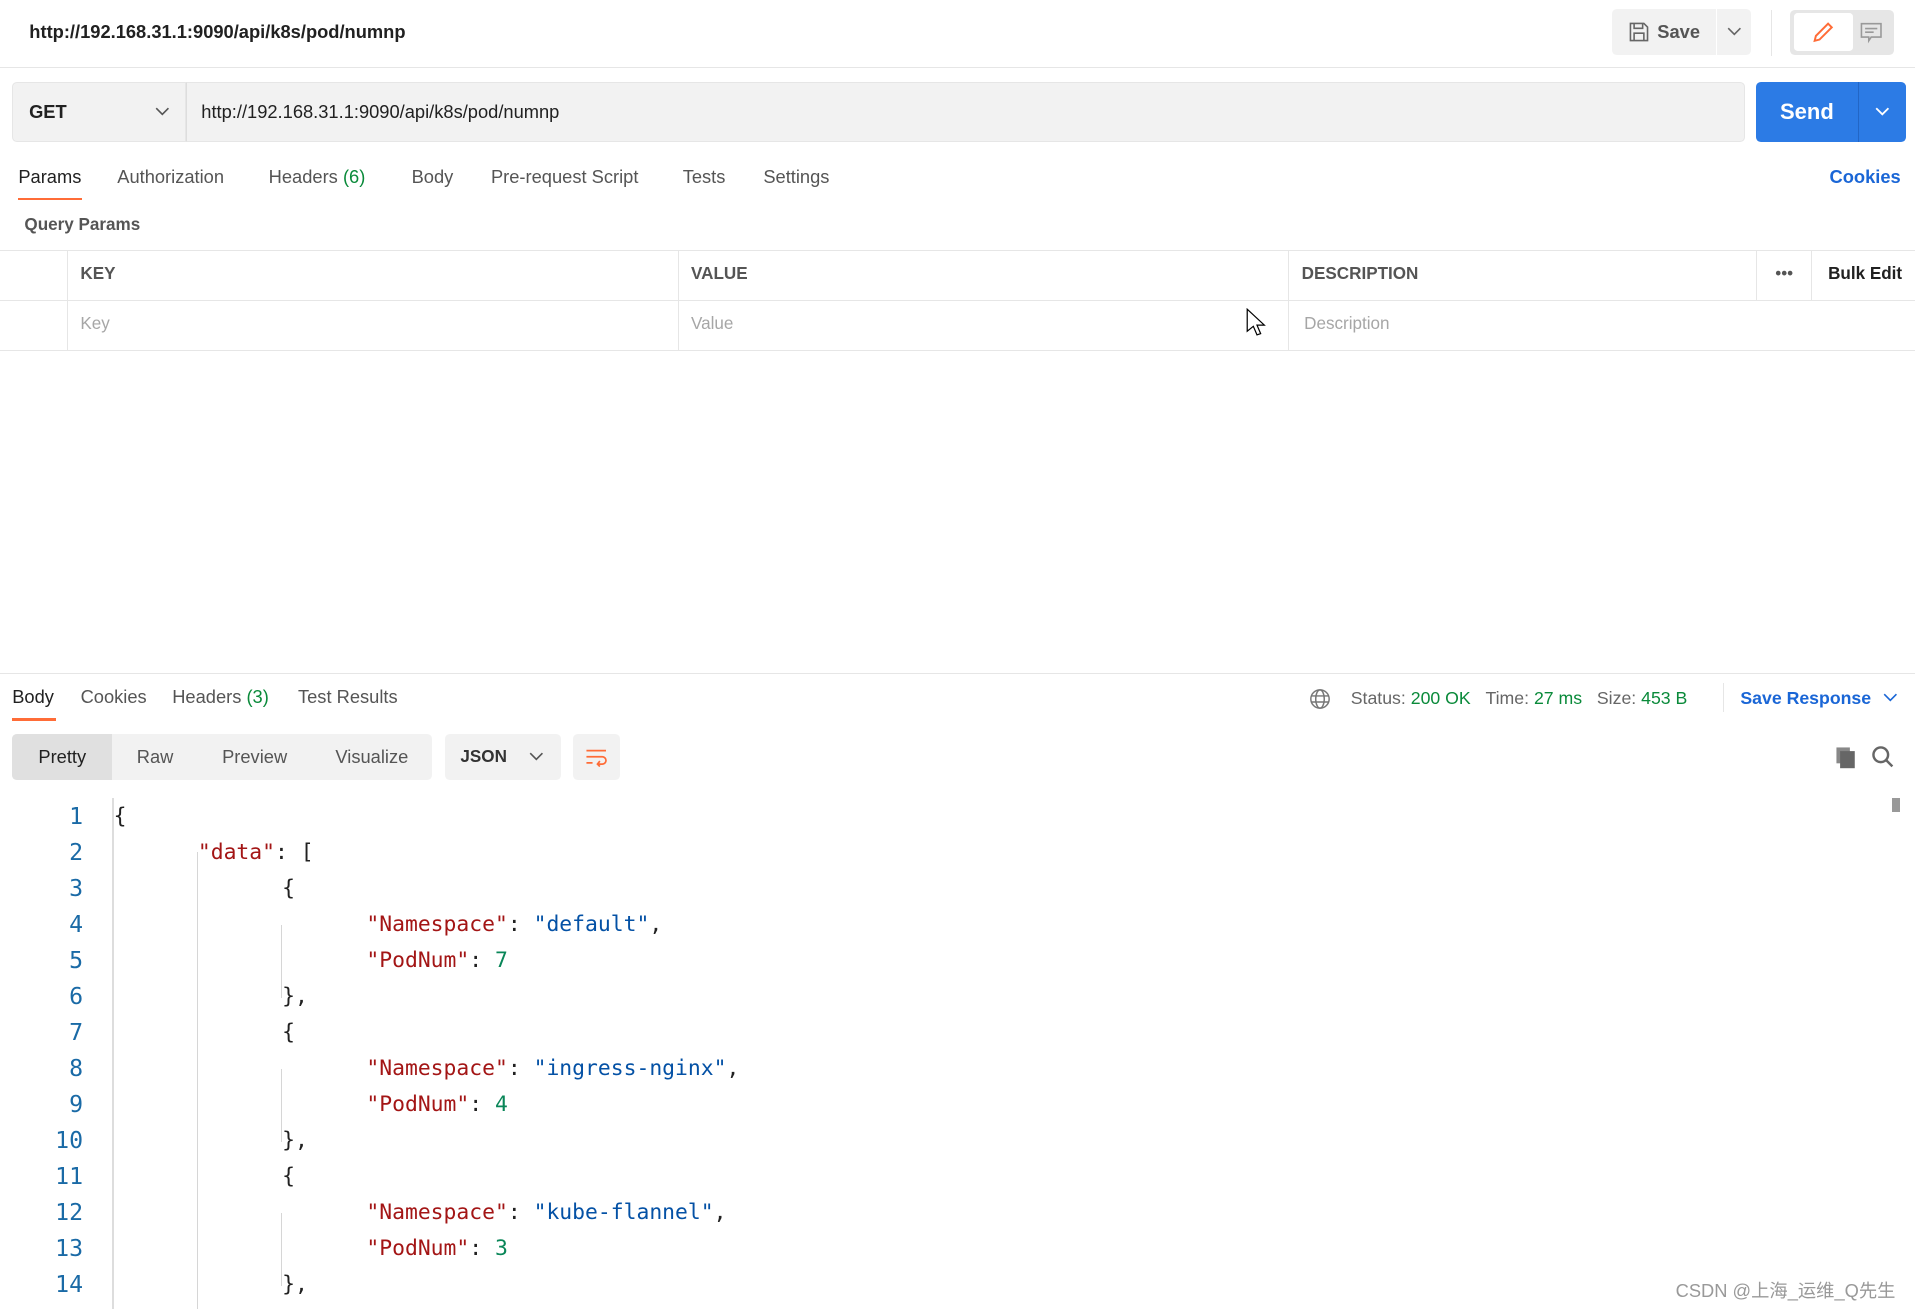 Image resolution: width=1915 pixels, height=1309 pixels. What do you see at coordinates (1378, 697) in the screenshot?
I see `status-label: Status:` at bounding box center [1378, 697].